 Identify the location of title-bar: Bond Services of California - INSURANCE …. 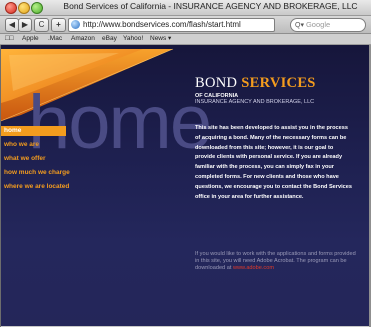
(185, 8).